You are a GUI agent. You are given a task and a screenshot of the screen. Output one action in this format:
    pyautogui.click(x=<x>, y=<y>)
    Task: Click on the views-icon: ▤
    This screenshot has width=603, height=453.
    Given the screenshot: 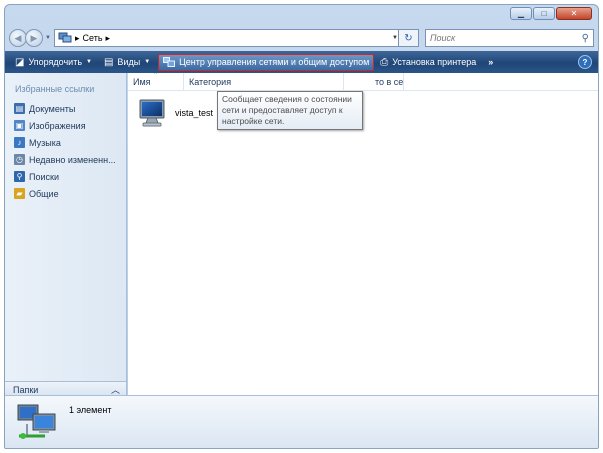 What is the action you would take?
    pyautogui.click(x=108, y=62)
    